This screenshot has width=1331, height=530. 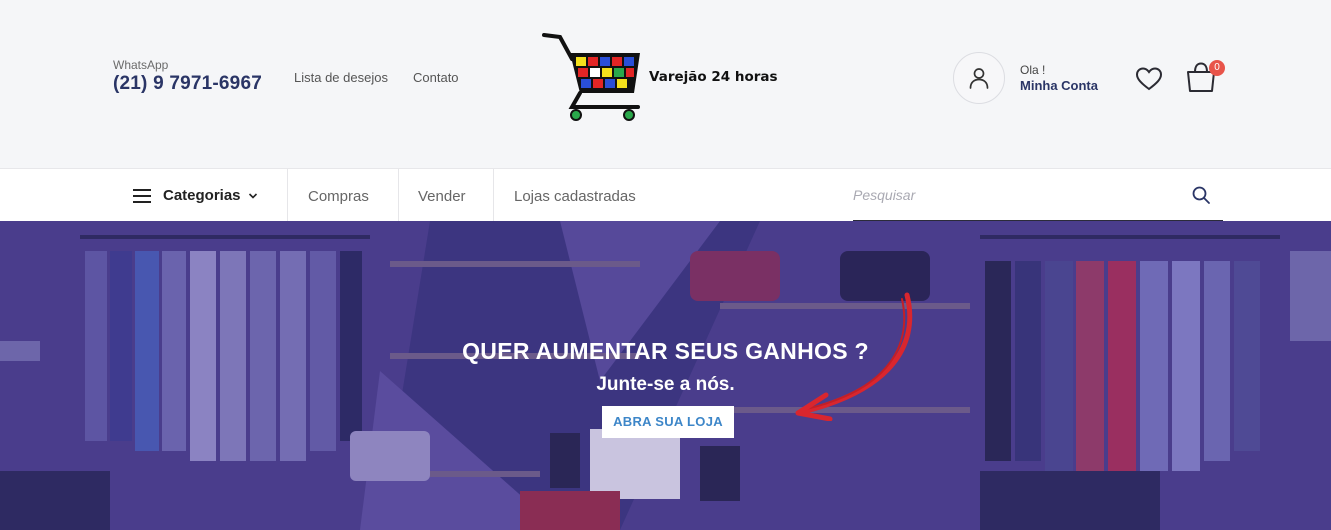 What do you see at coordinates (668, 422) in the screenshot?
I see `open-store-button: ABRA SUA LOJA` at bounding box center [668, 422].